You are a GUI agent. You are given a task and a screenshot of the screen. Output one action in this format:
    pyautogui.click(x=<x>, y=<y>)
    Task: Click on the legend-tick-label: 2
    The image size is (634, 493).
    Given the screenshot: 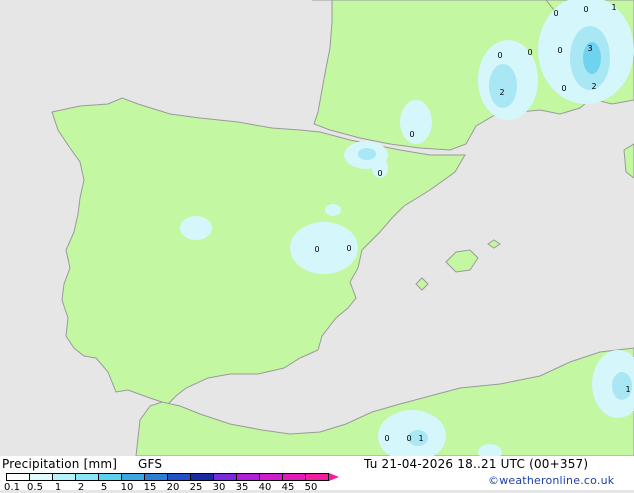 What is the action you would take?
    pyautogui.click(x=81, y=487)
    